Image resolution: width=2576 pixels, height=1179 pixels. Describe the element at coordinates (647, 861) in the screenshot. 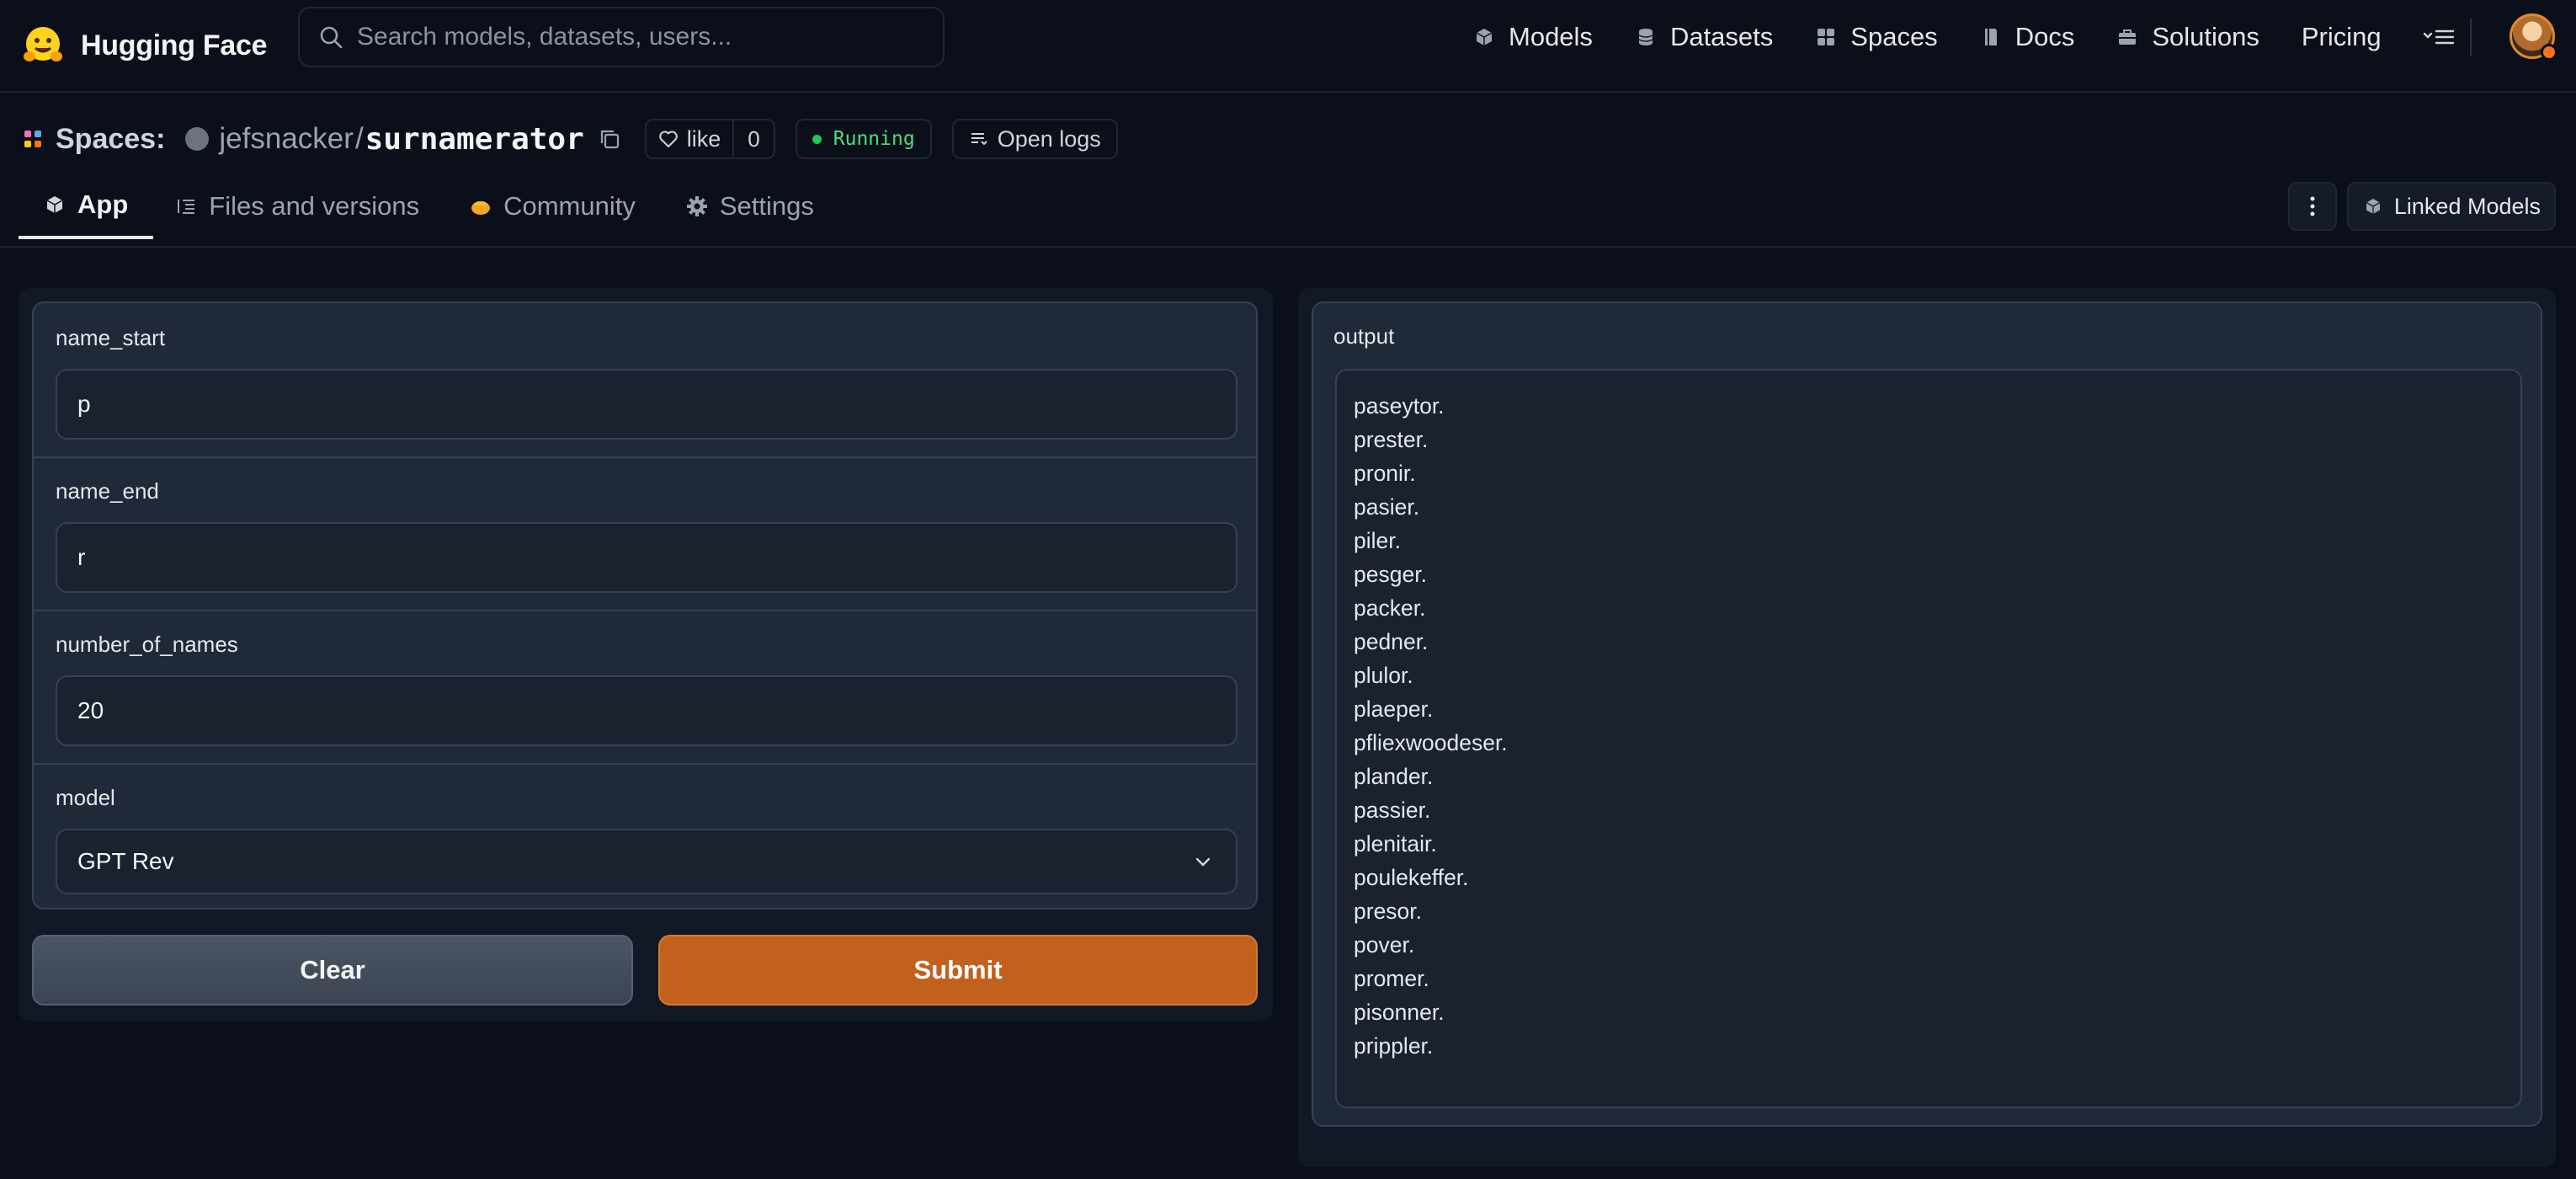

I see `model-select: GPT Rev` at that location.